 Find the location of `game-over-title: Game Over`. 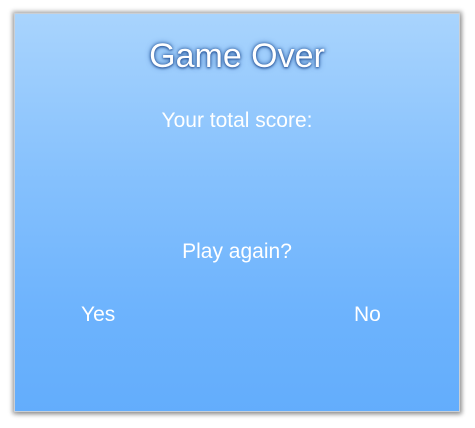

game-over-title: Game Over is located at coordinates (237, 56).